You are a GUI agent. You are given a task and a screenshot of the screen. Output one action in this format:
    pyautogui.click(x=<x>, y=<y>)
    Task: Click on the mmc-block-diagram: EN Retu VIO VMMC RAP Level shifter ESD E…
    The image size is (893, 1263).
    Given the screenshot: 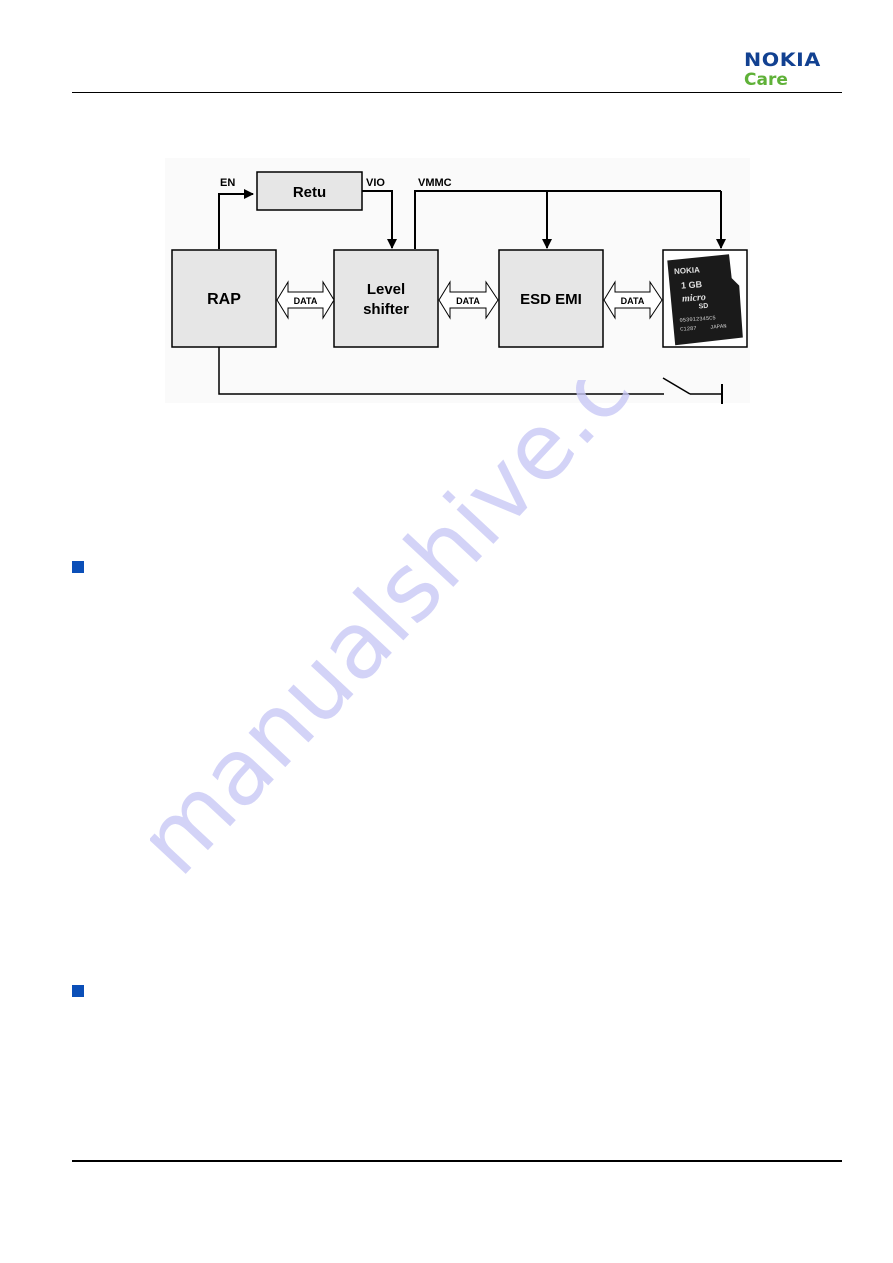 What is the action you would take?
    pyautogui.click(x=457, y=281)
    